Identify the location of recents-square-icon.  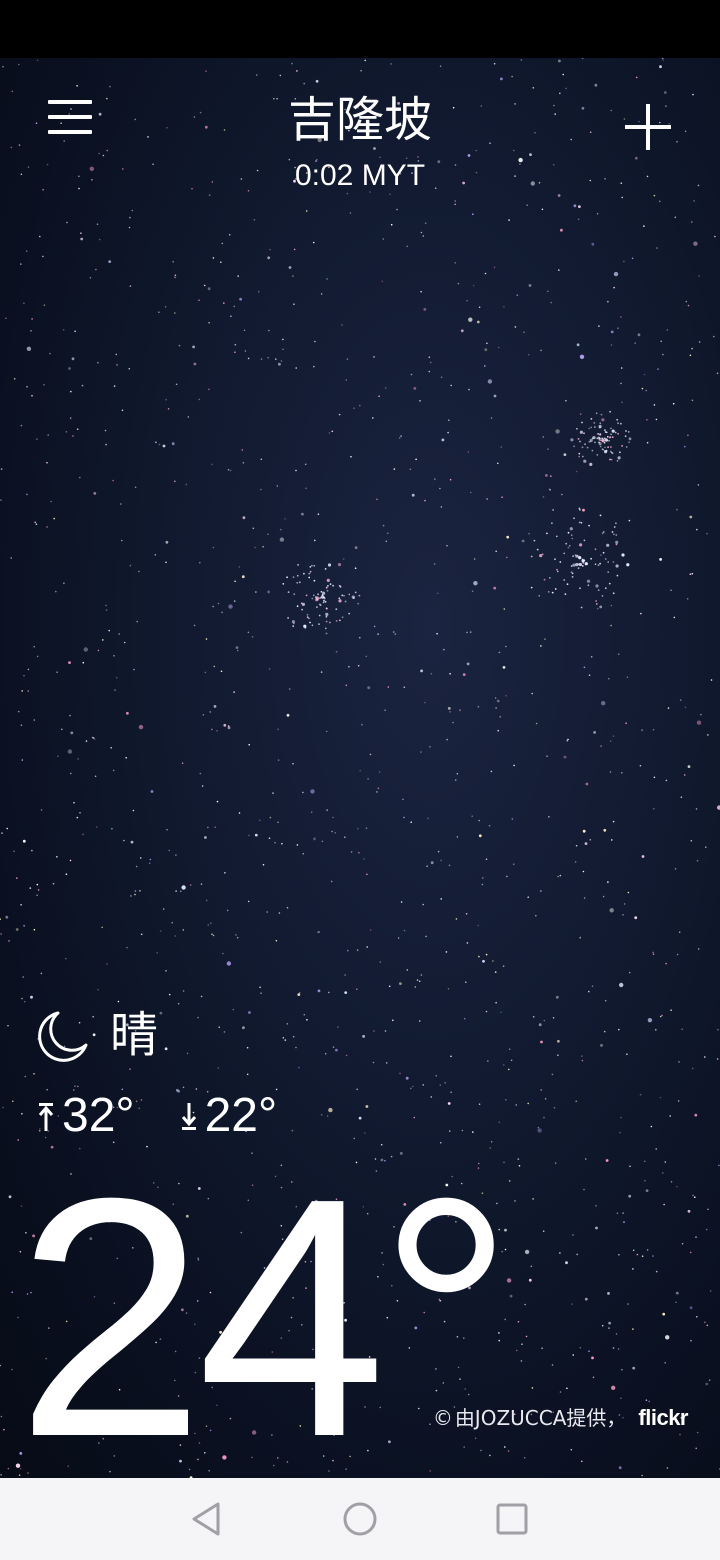
(512, 1519).